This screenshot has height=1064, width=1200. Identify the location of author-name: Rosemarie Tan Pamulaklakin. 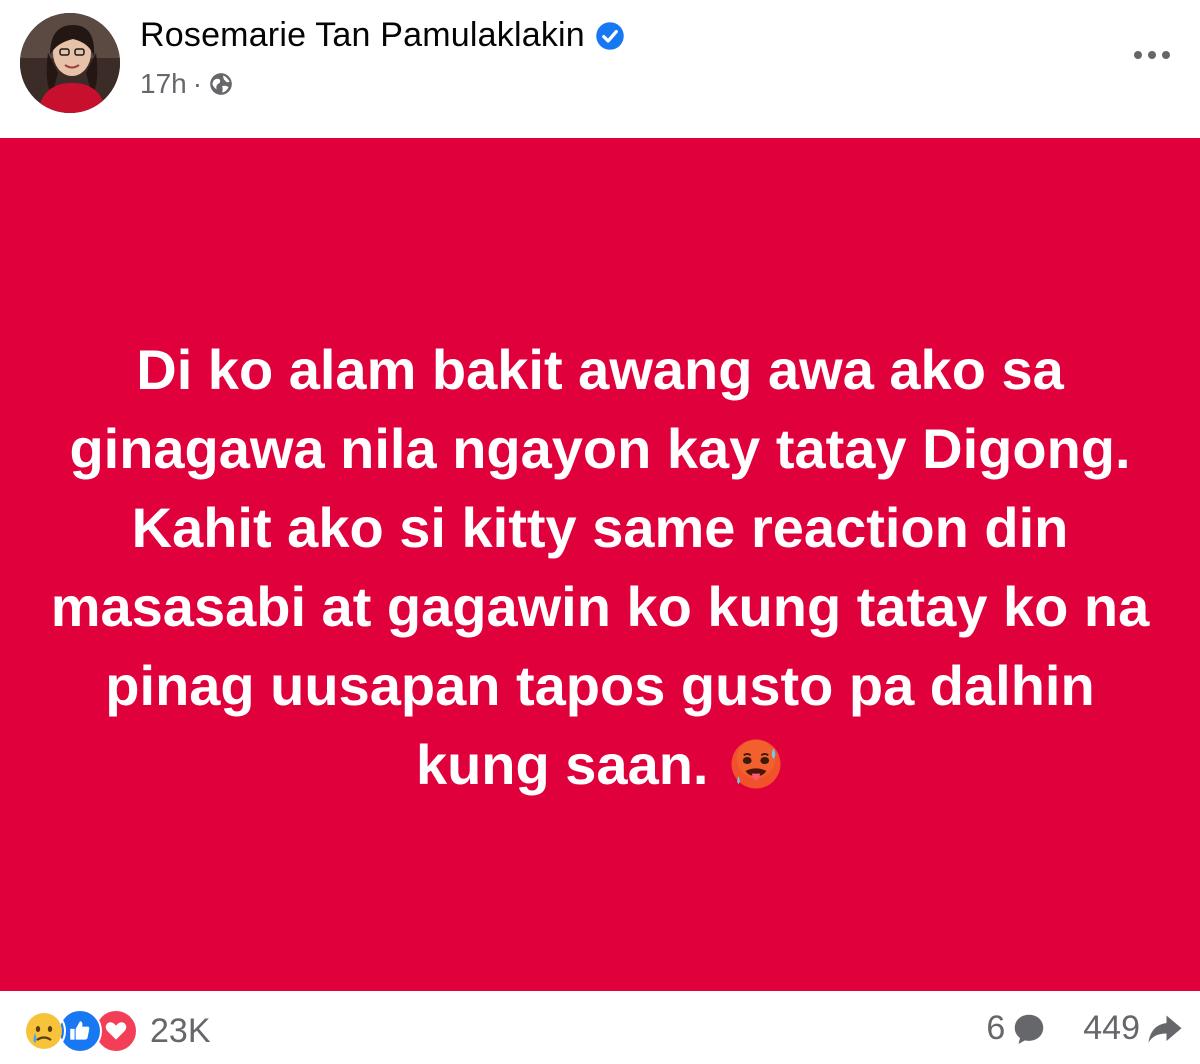
(362, 35).